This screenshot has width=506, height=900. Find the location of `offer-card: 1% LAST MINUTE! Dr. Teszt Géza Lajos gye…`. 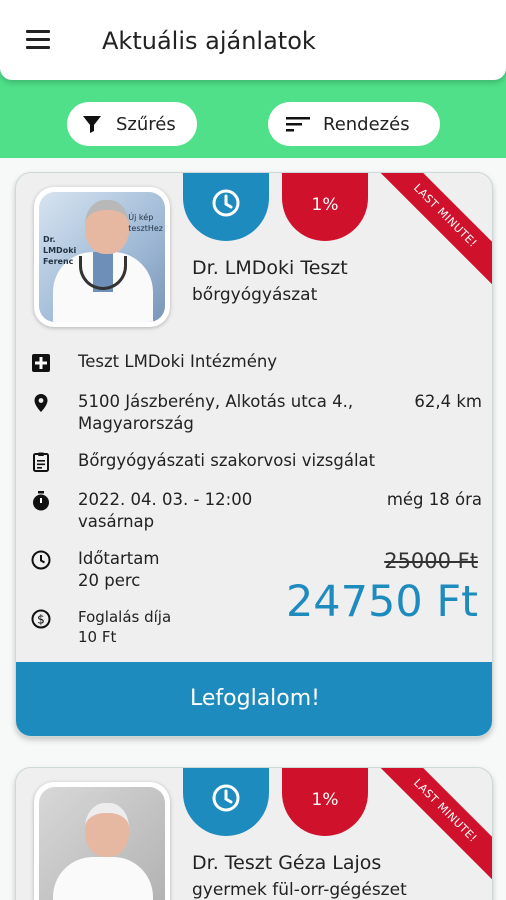

offer-card: 1% LAST MINUTE! Dr. Teszt Géza Lajos gye… is located at coordinates (254, 833).